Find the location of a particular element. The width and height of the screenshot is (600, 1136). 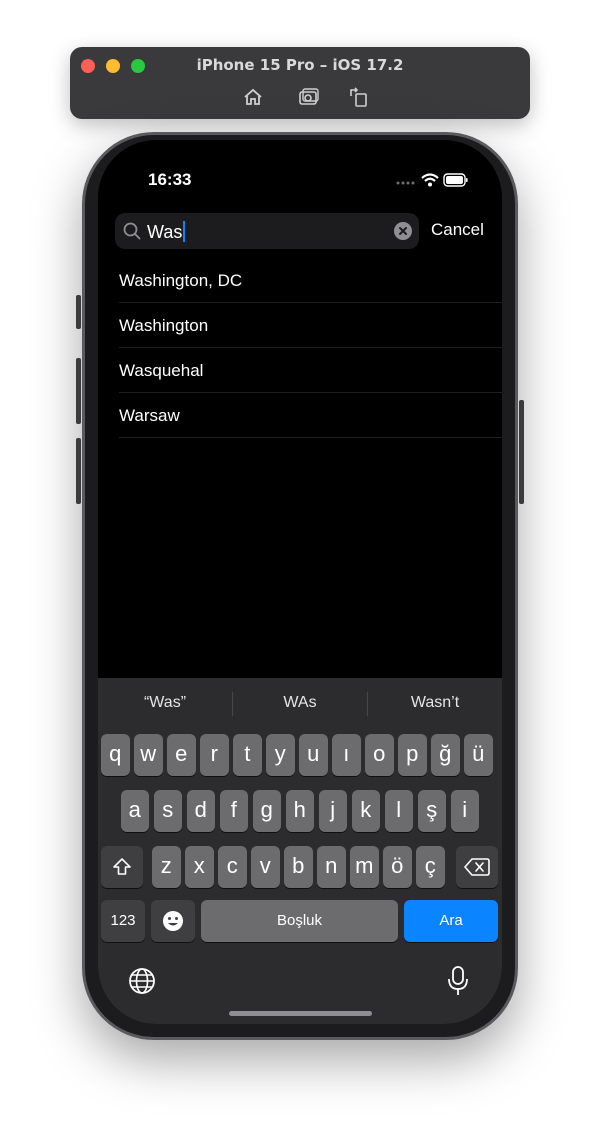

delete-button is located at coordinates (477, 867).